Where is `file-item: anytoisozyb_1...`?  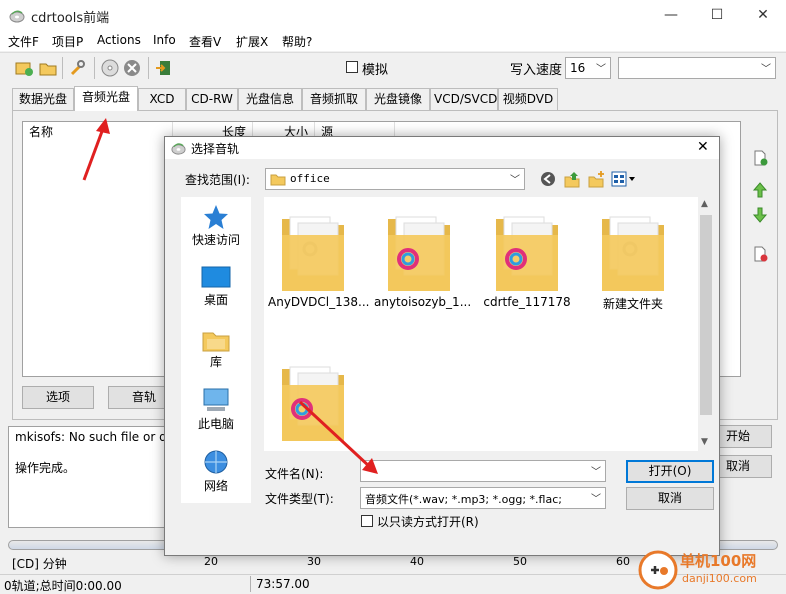 file-item: anytoisozyb_1... is located at coordinates (422, 259).